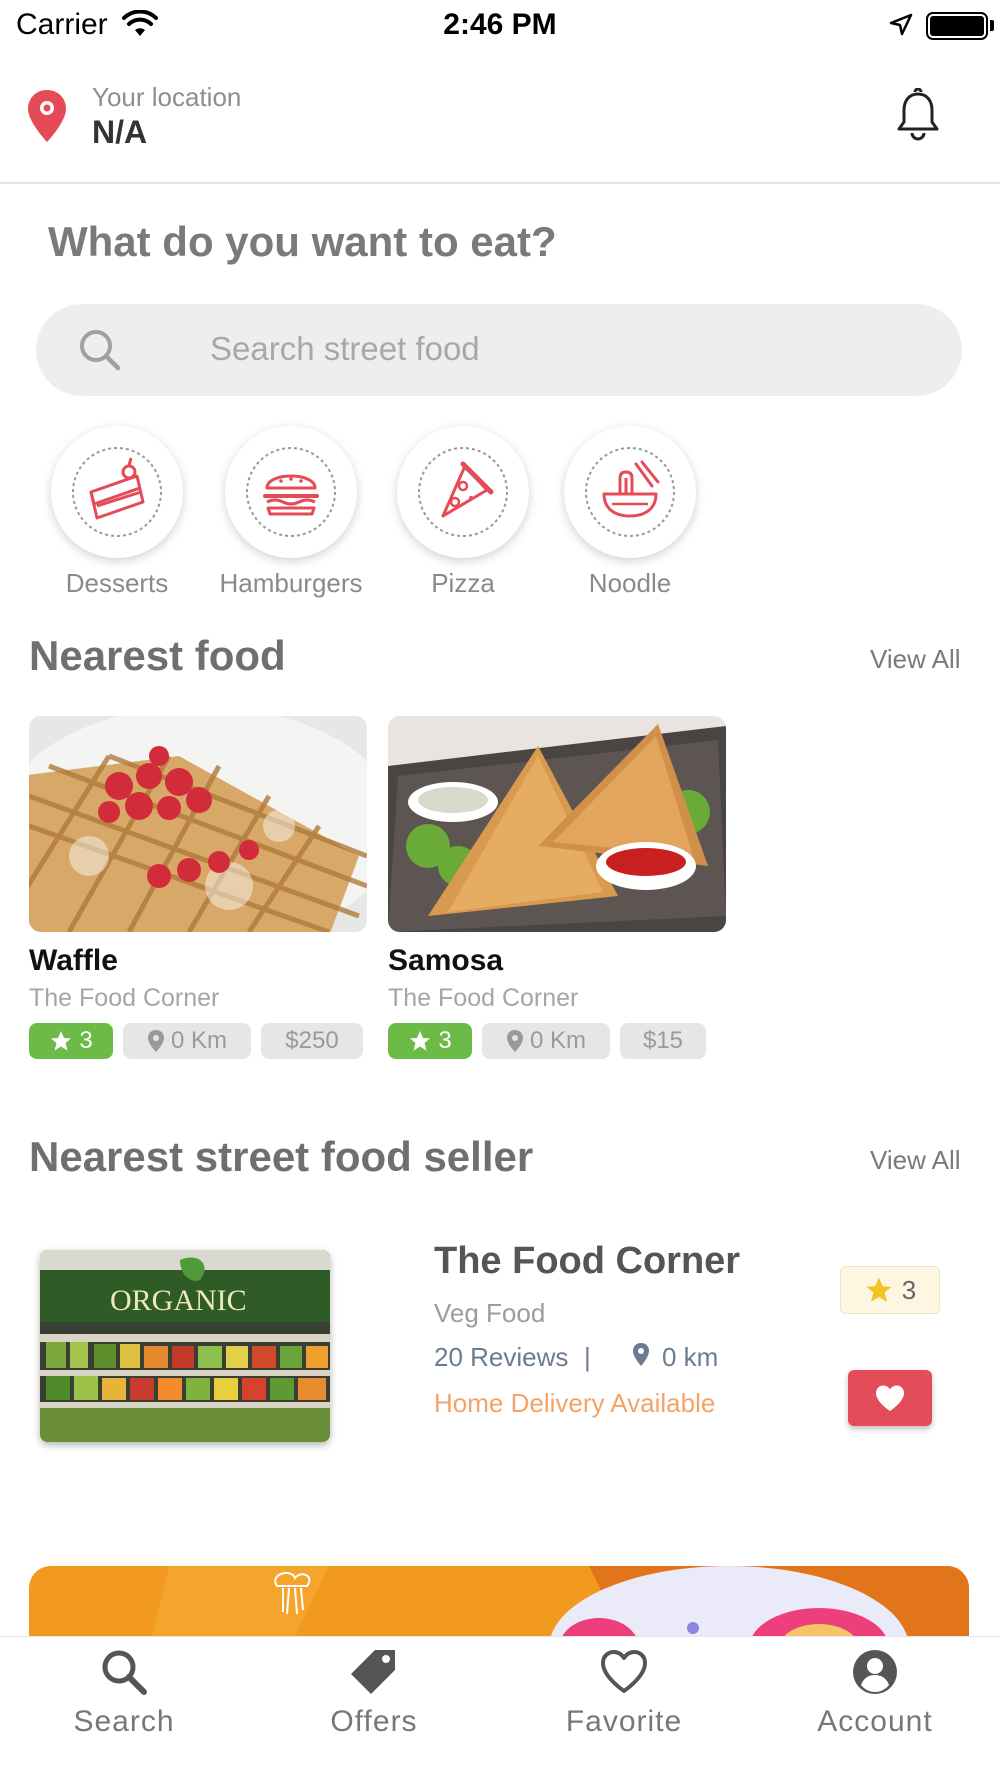 The image size is (1000, 1778). Describe the element at coordinates (302, 241) in the screenshot. I see `page-question: What do you want to eat?` at that location.